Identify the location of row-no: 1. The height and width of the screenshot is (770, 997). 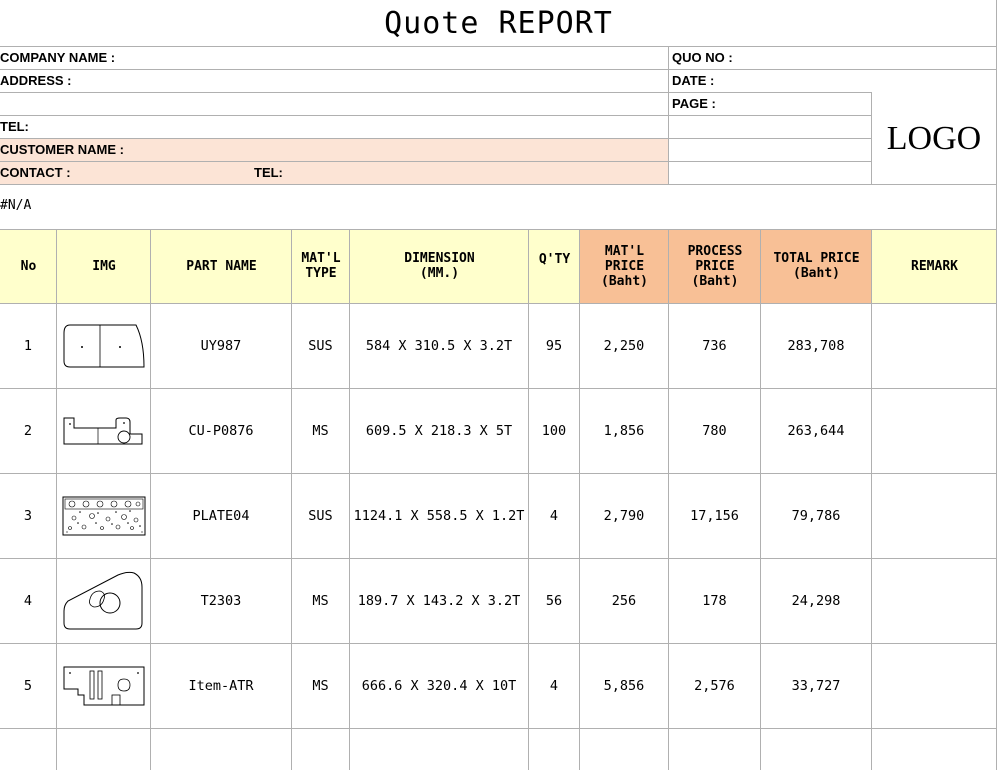
(28, 346).